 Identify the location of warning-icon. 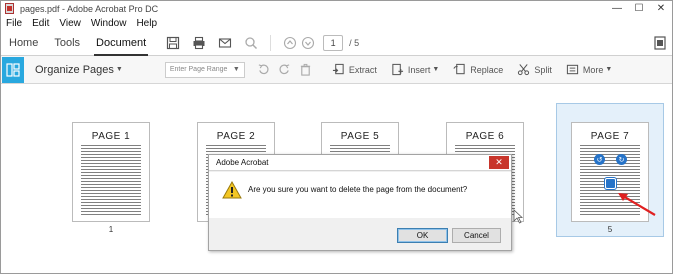
(232, 190).